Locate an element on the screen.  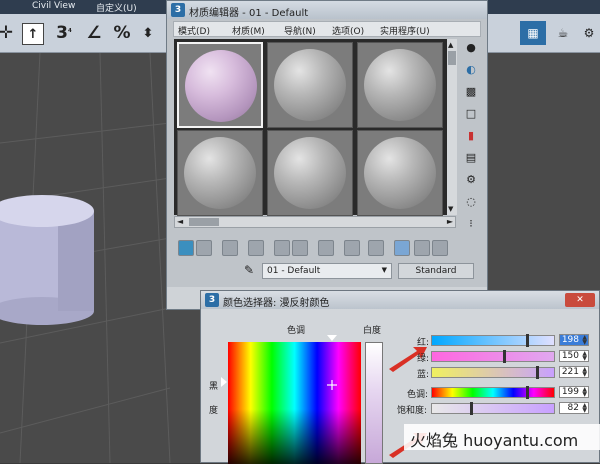
channel-value: 198 is located at coordinates (570, 340).